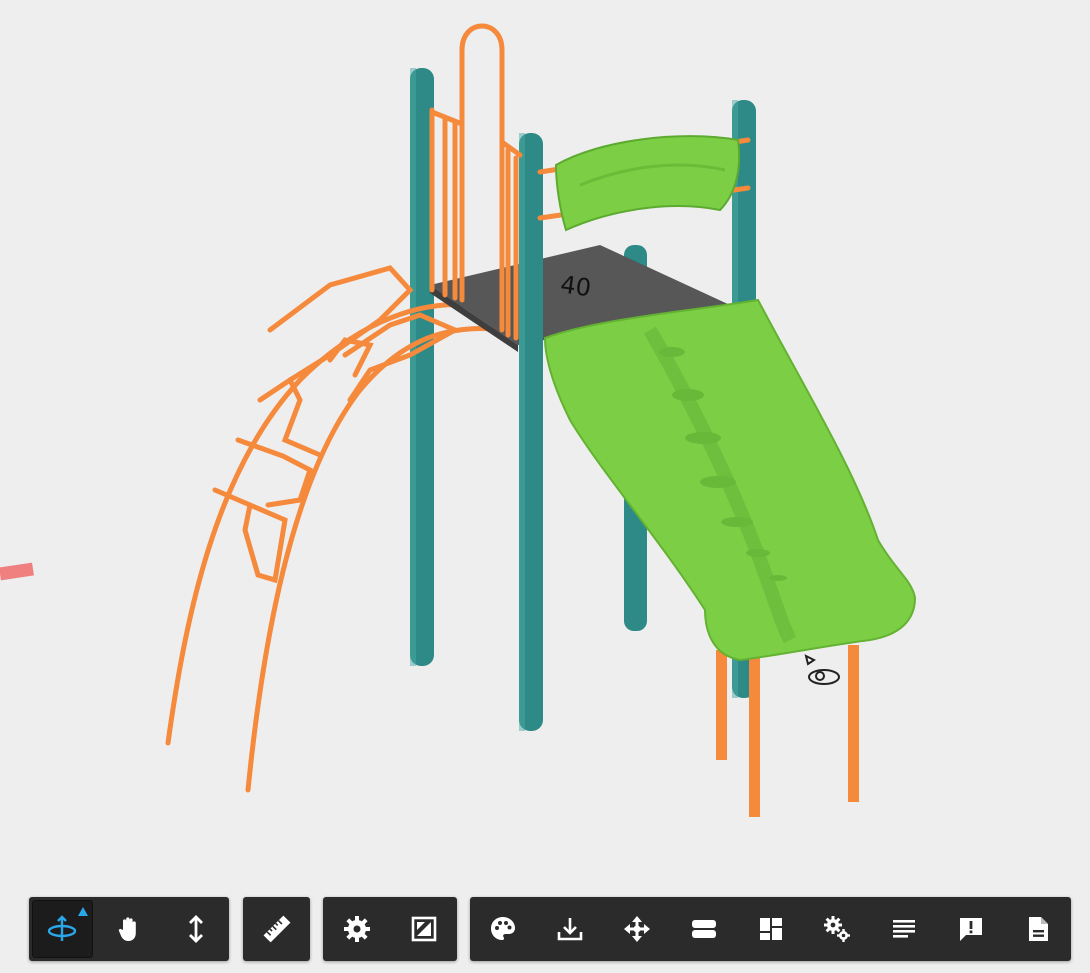 The image size is (1090, 973). I want to click on feedback-icon, so click(970, 929).